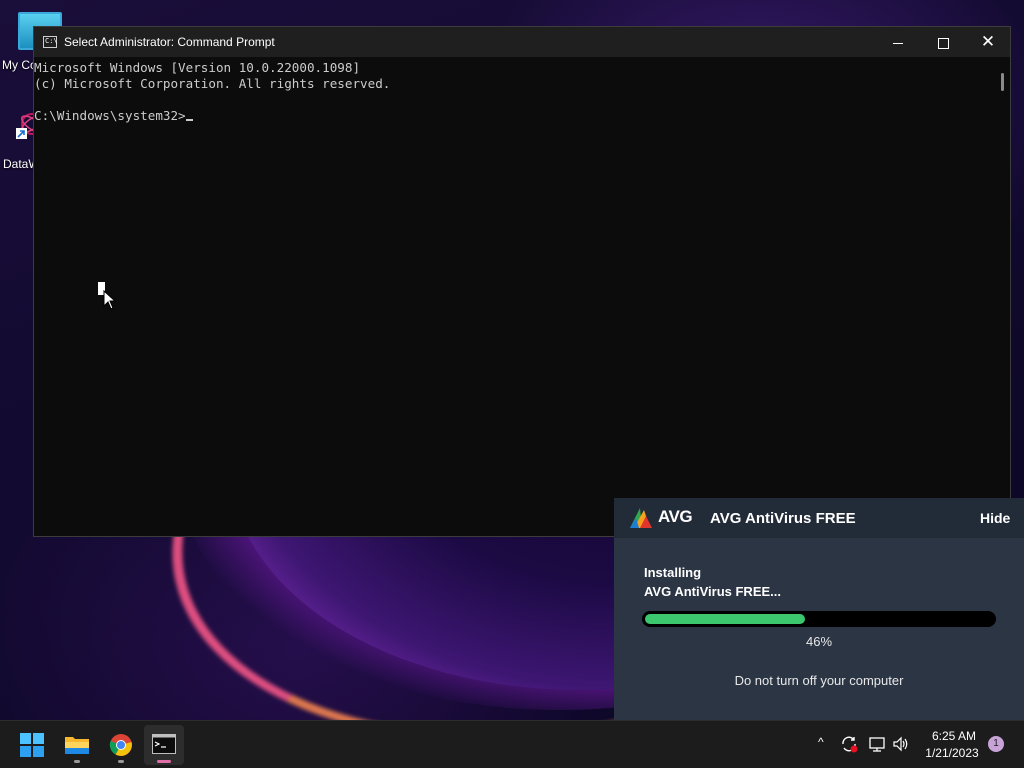 The height and width of the screenshot is (768, 1024). What do you see at coordinates (1002, 82) in the screenshot?
I see `vertical-scrollbar` at bounding box center [1002, 82].